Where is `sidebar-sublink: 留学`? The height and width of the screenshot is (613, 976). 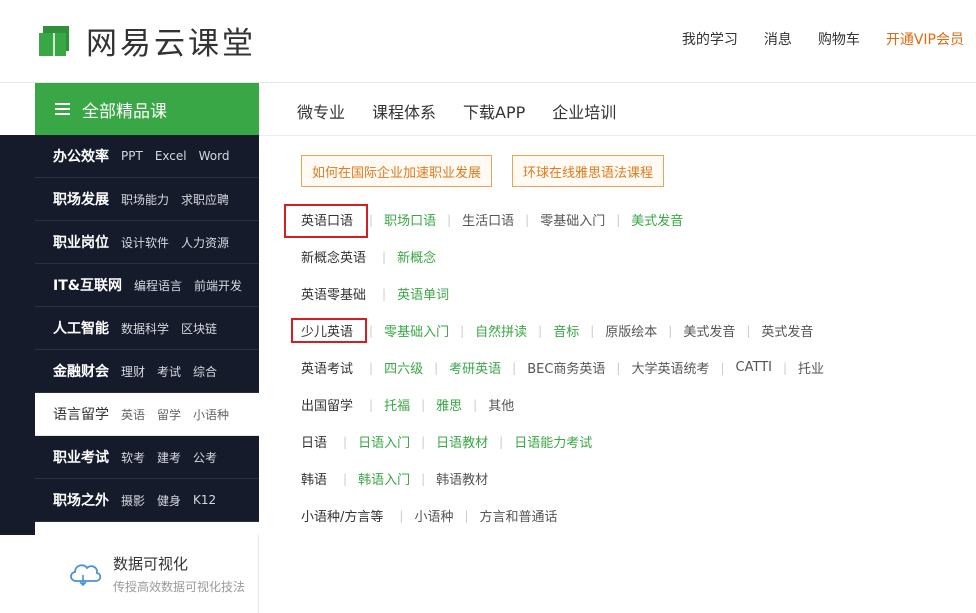
sidebar-sublink: 留学 is located at coordinates (169, 414).